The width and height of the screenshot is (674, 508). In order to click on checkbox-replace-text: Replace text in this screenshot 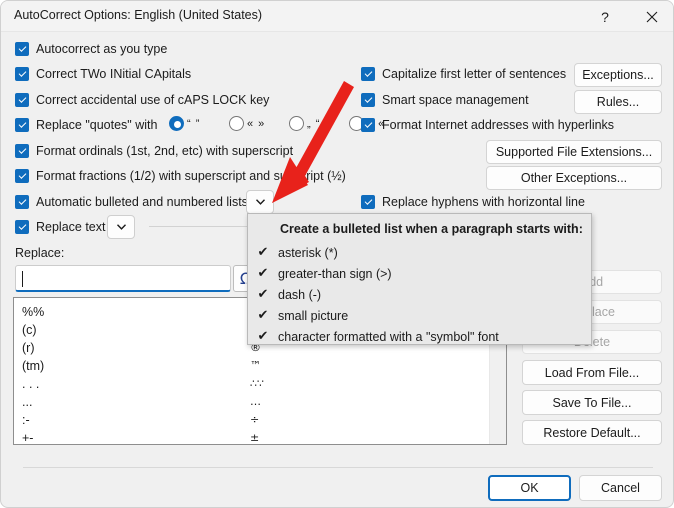, I will do `click(60, 227)`.